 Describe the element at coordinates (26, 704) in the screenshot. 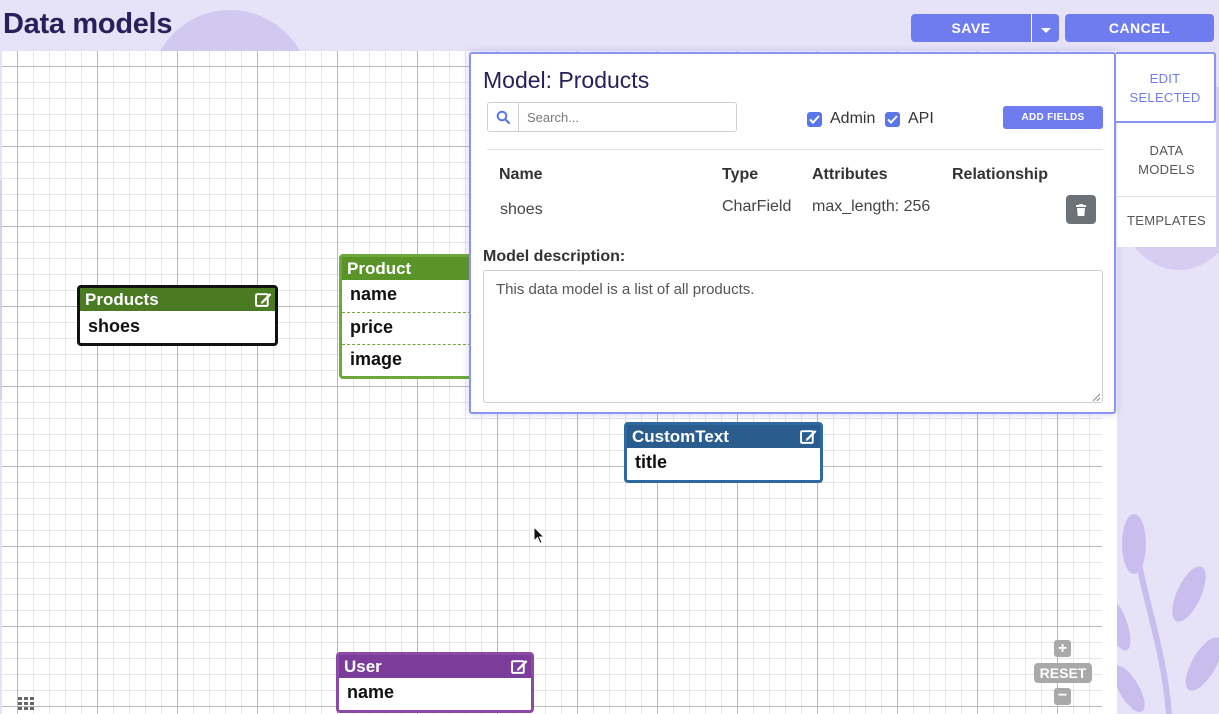

I see `grid-menu-icon` at that location.